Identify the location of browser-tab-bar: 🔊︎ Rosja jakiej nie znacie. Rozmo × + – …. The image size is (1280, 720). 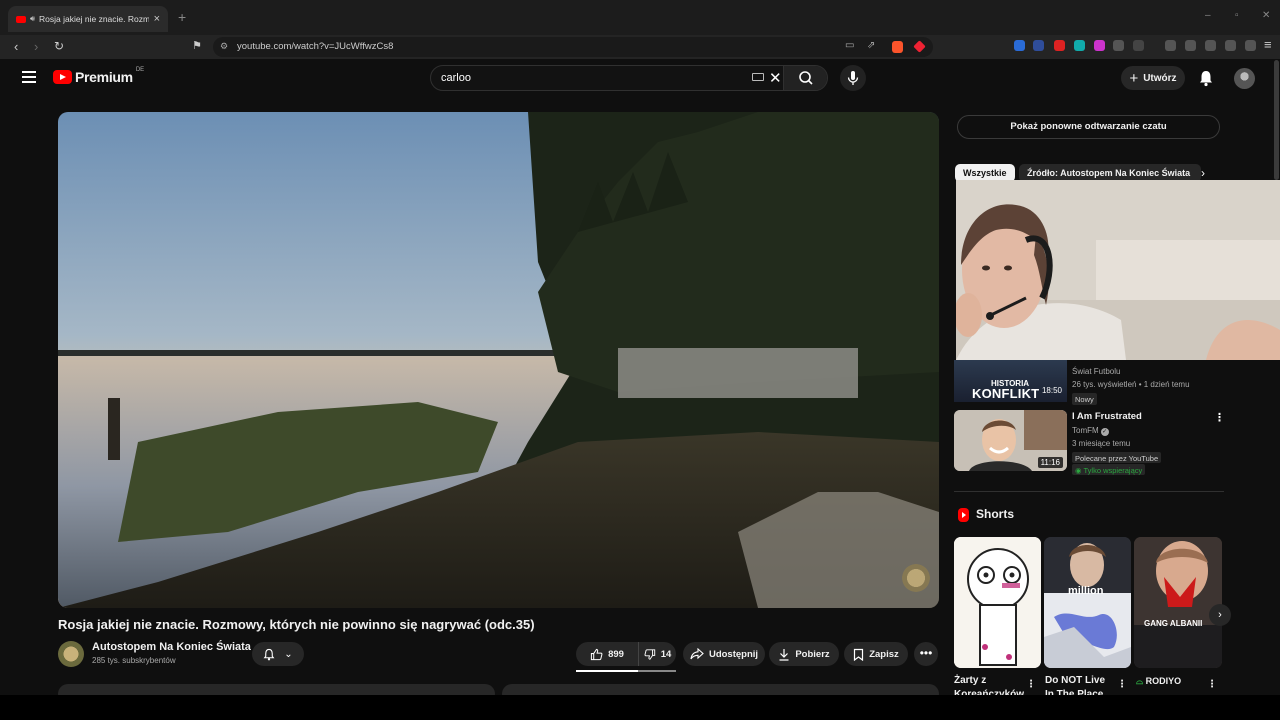
(640, 17).